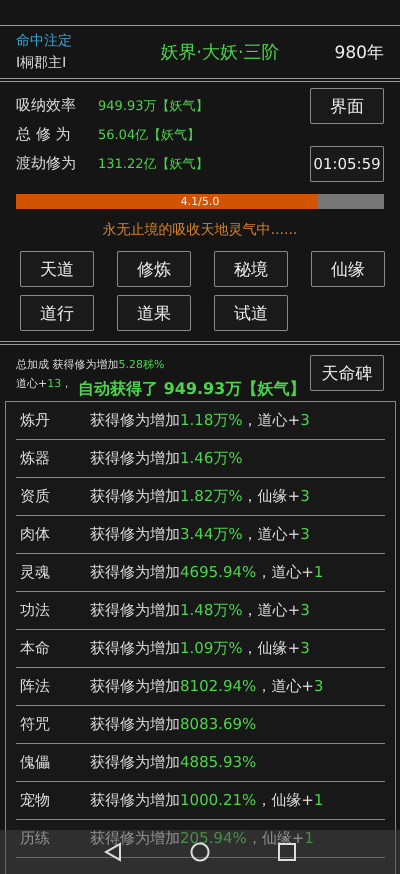 This screenshot has height=874, width=400. Describe the element at coordinates (35, 838) in the screenshot. I see `row-name: 历练` at that location.